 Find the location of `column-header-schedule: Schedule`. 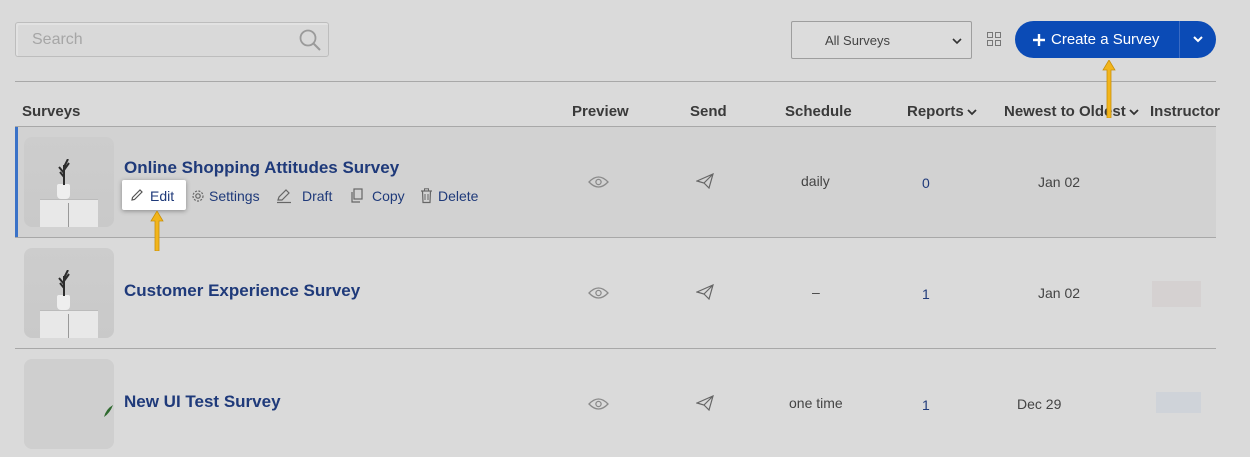

column-header-schedule: Schedule is located at coordinates (818, 111).